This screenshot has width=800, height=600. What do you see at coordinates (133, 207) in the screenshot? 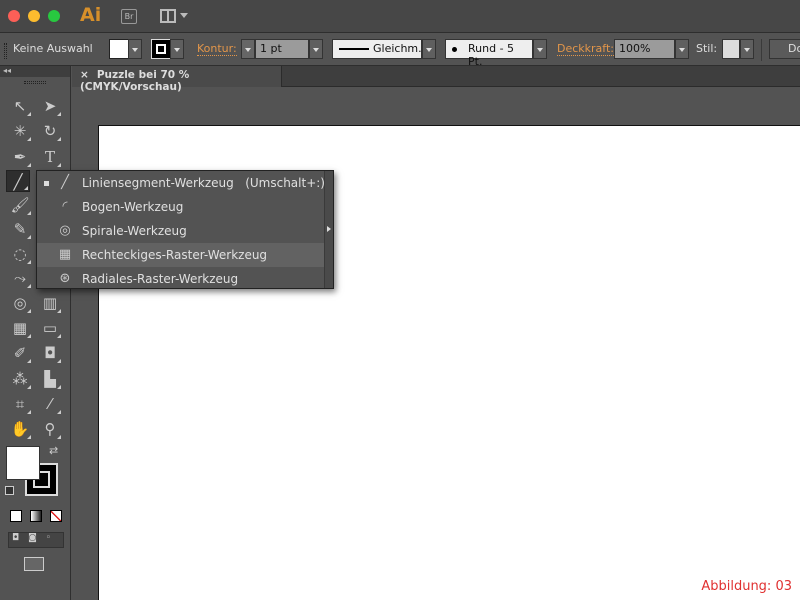
I see `flyout-item-label: Bogen-Werkzeug` at bounding box center [133, 207].